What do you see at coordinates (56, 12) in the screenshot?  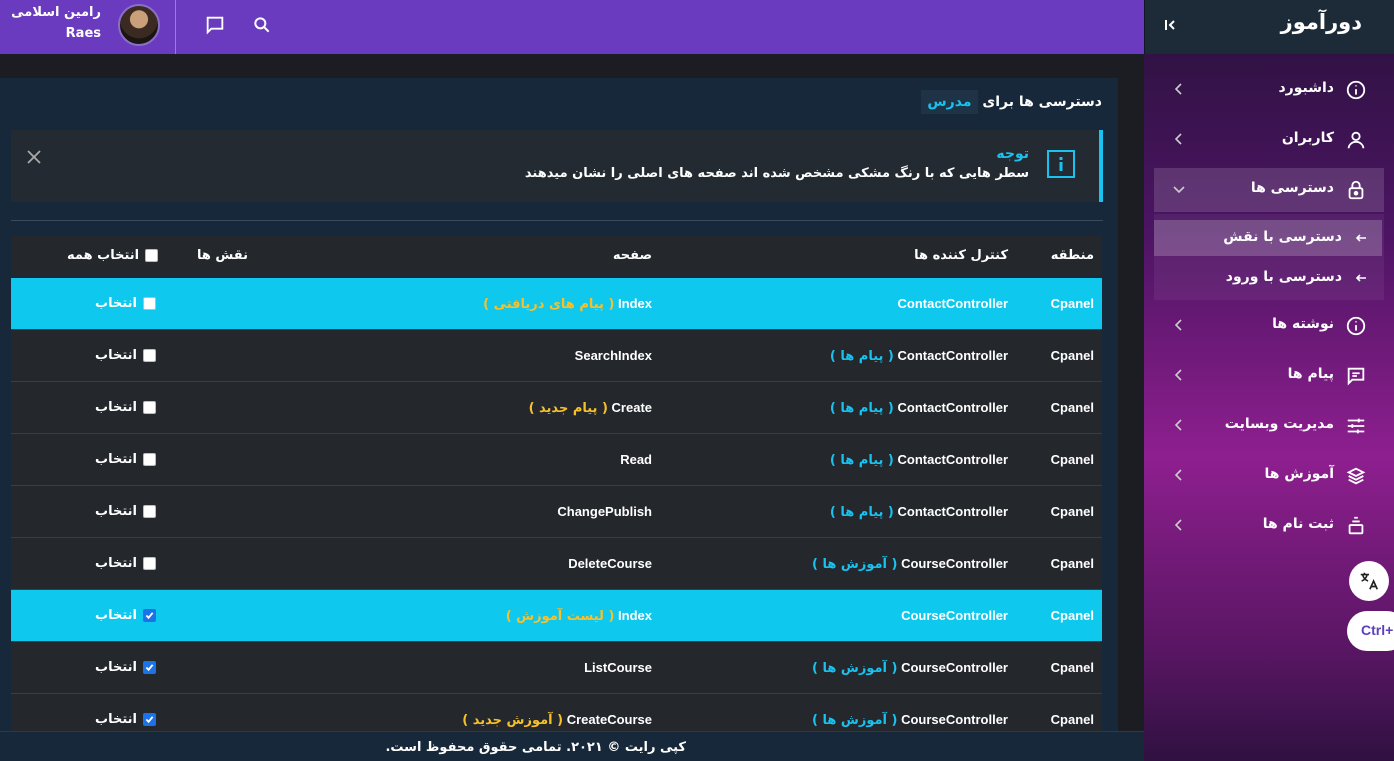 I see `user-name: رامین اسلامی` at bounding box center [56, 12].